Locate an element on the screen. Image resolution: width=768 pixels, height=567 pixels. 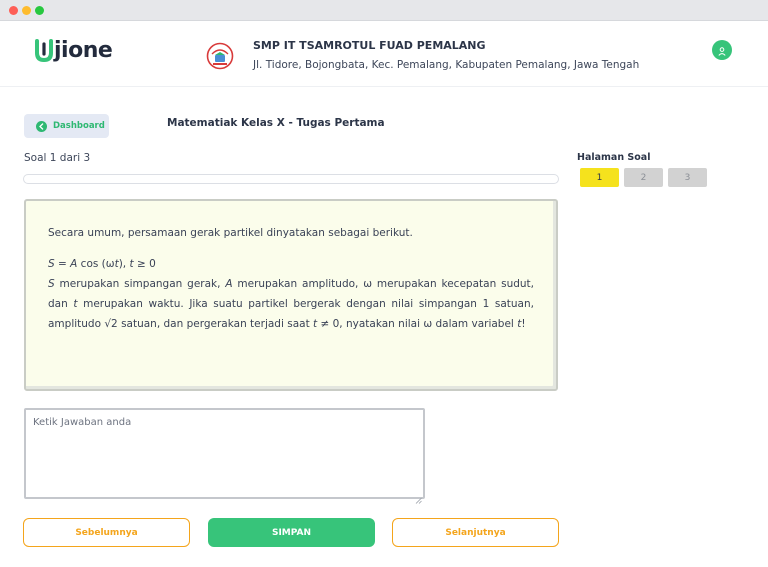
dashboard-button: Dashboard is located at coordinates (66, 126).